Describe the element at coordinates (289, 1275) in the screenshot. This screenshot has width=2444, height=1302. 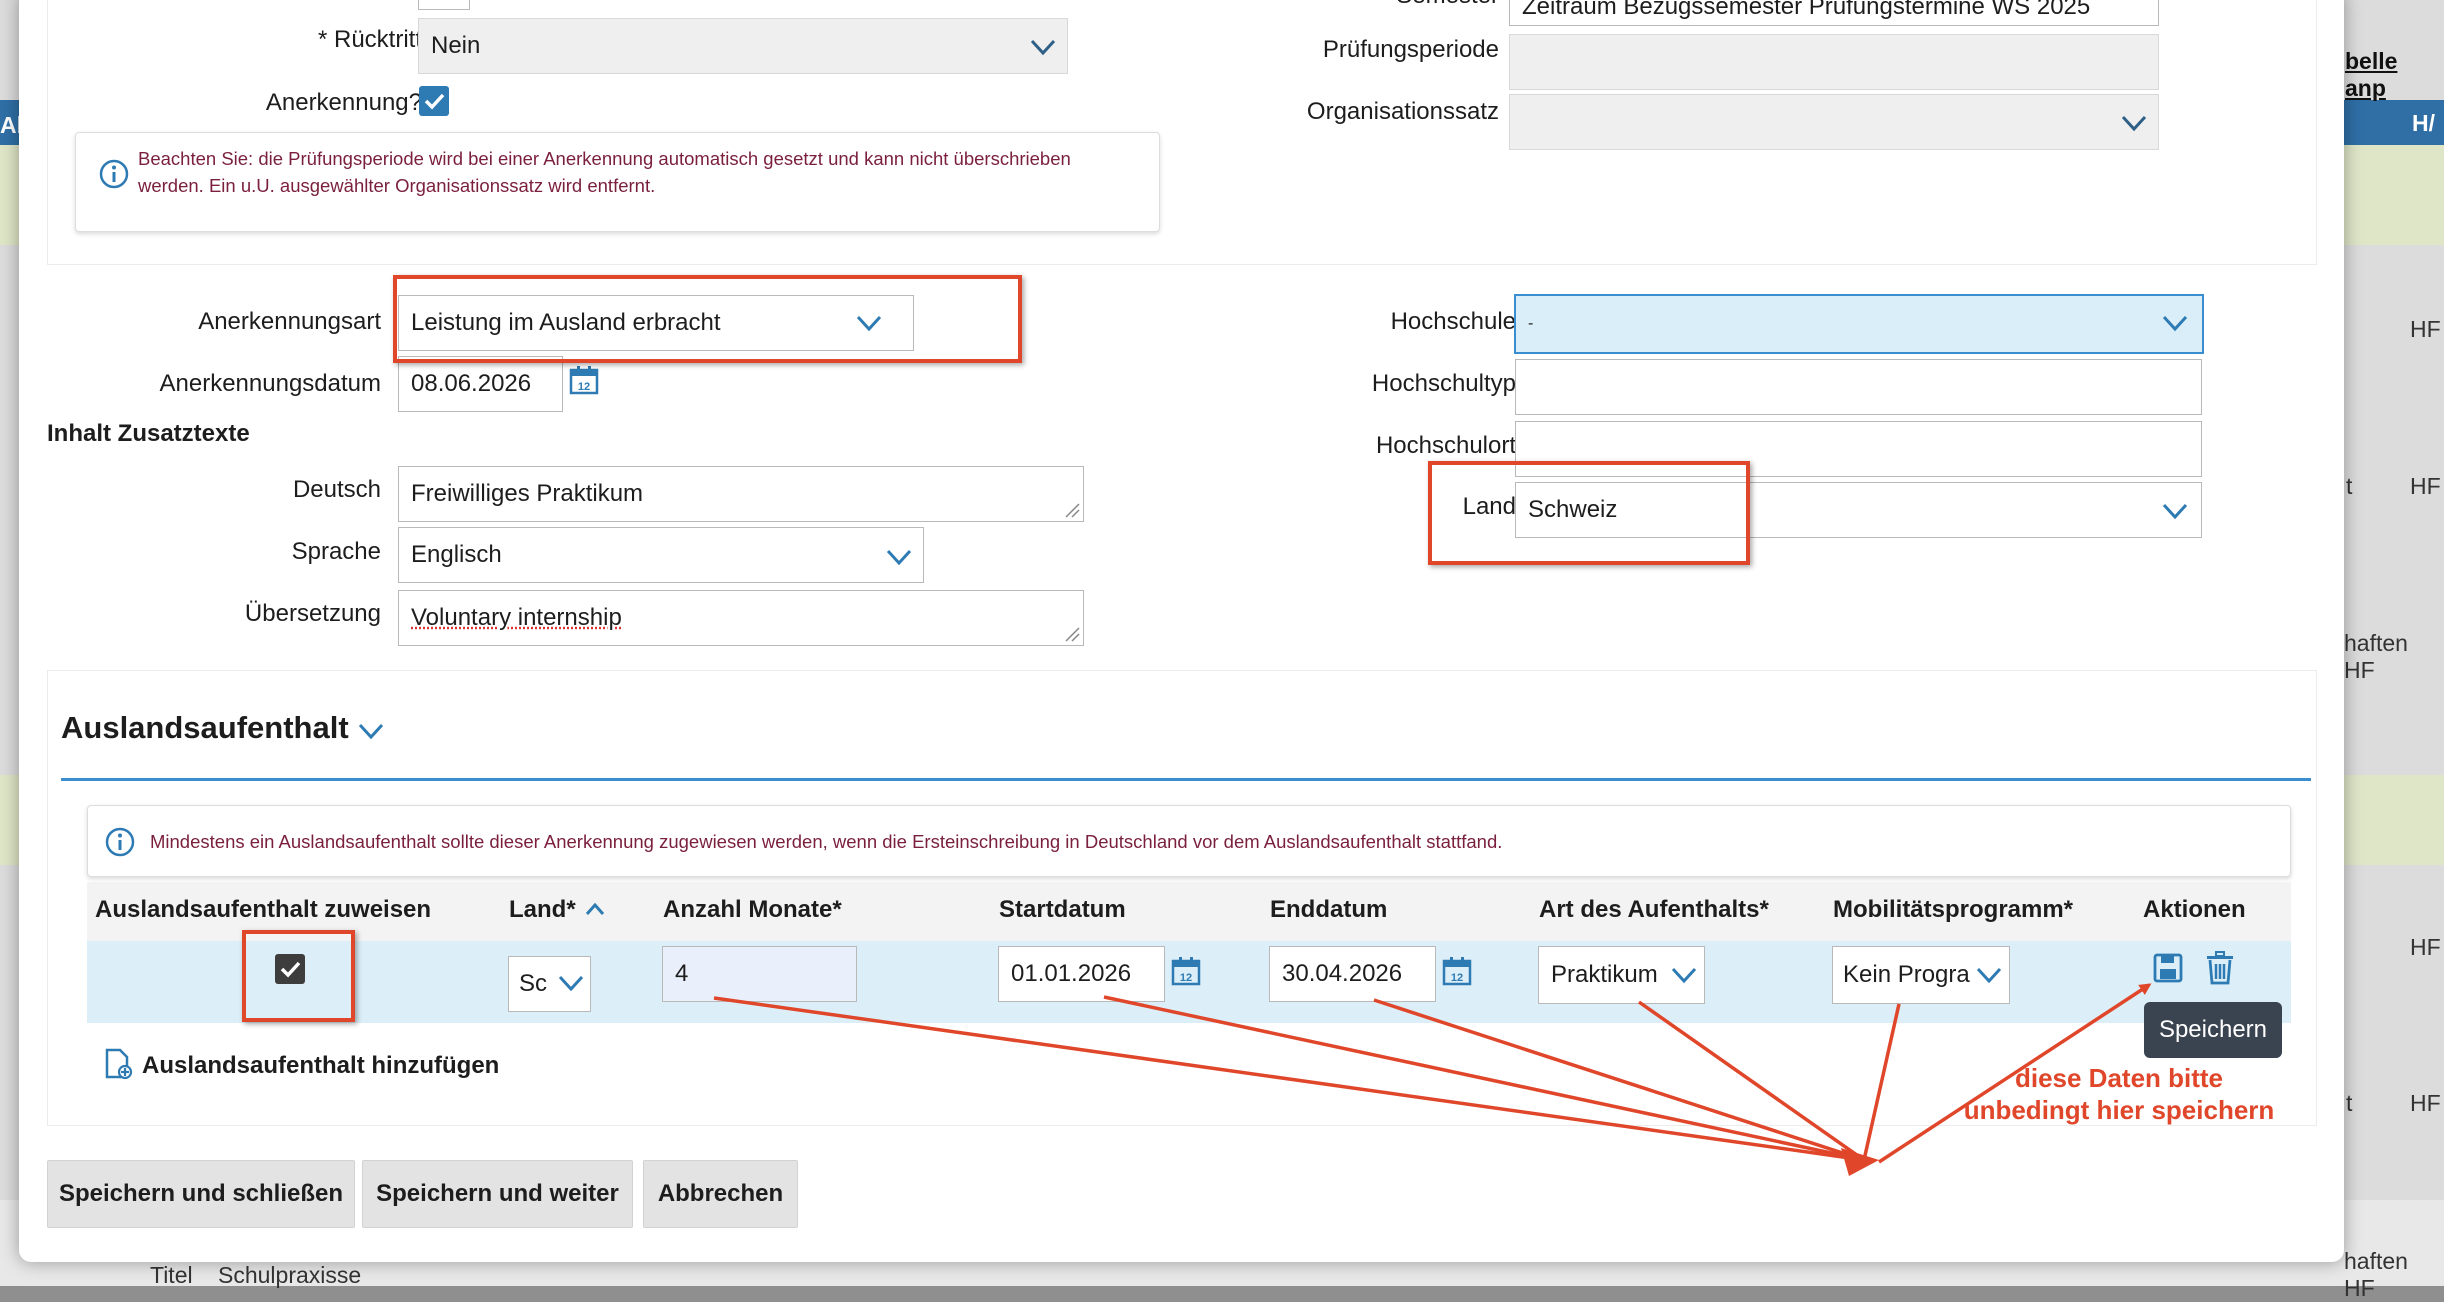
I see `bg-cell: Schulpraxisse` at that location.